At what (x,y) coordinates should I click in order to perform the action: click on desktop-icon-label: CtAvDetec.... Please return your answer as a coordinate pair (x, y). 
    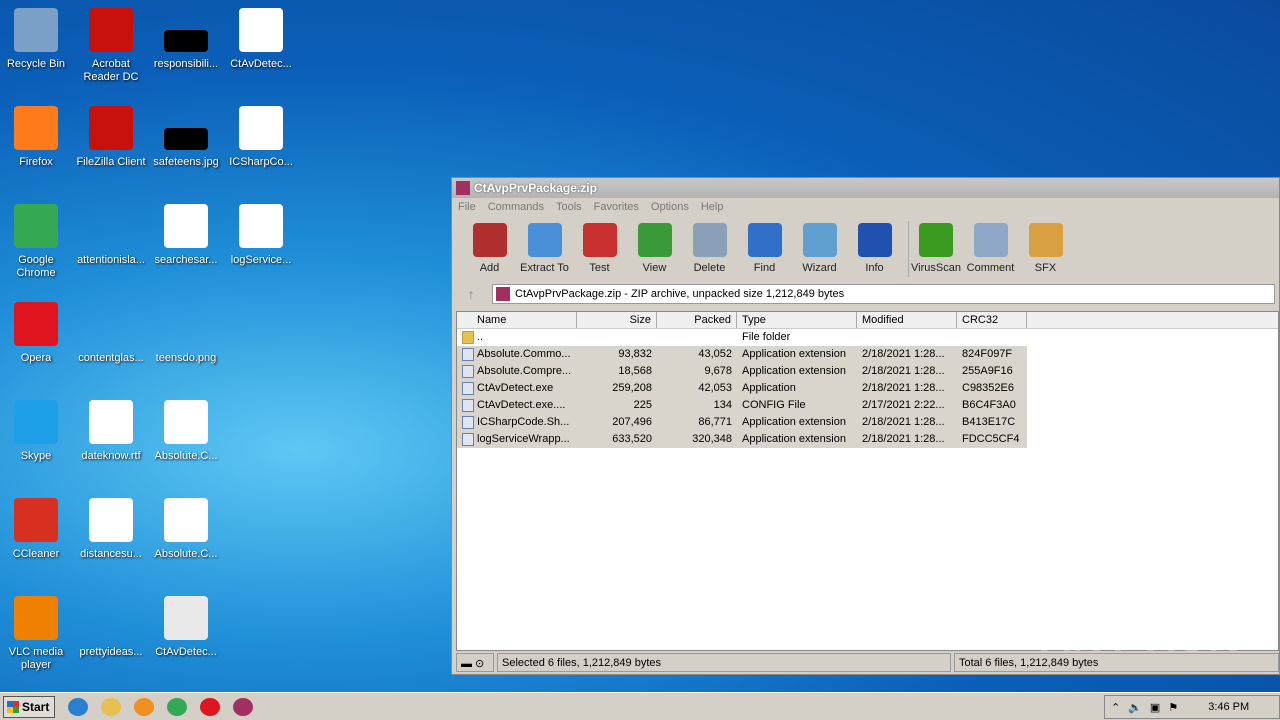
    Looking at the image, I should click on (186, 652).